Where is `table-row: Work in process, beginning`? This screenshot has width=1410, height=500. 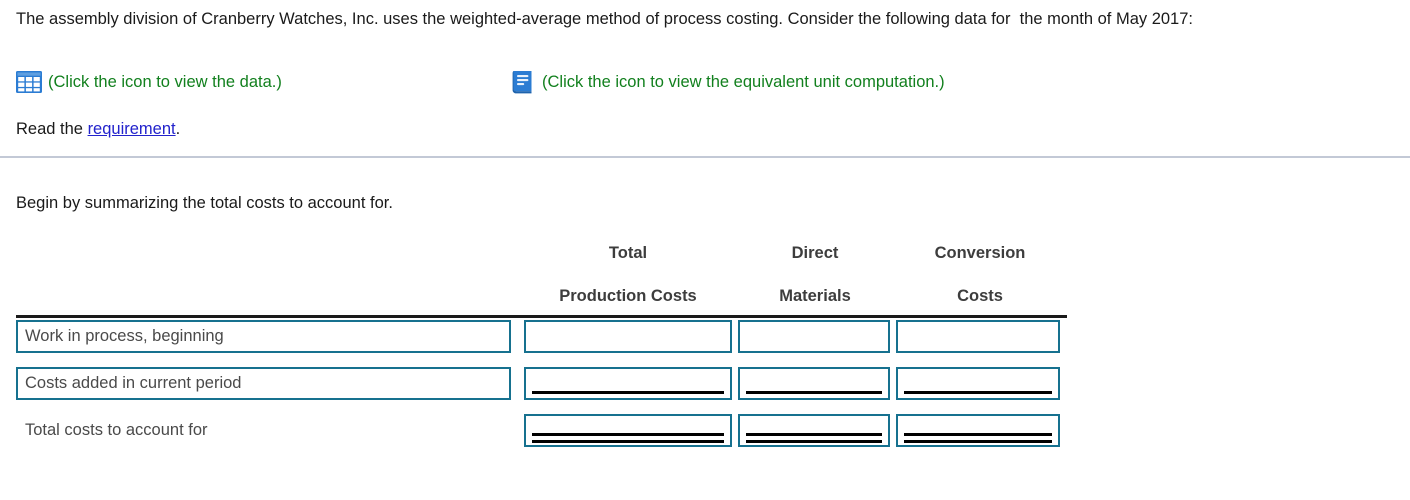
table-row: Work in process, beginning is located at coordinates (546, 339).